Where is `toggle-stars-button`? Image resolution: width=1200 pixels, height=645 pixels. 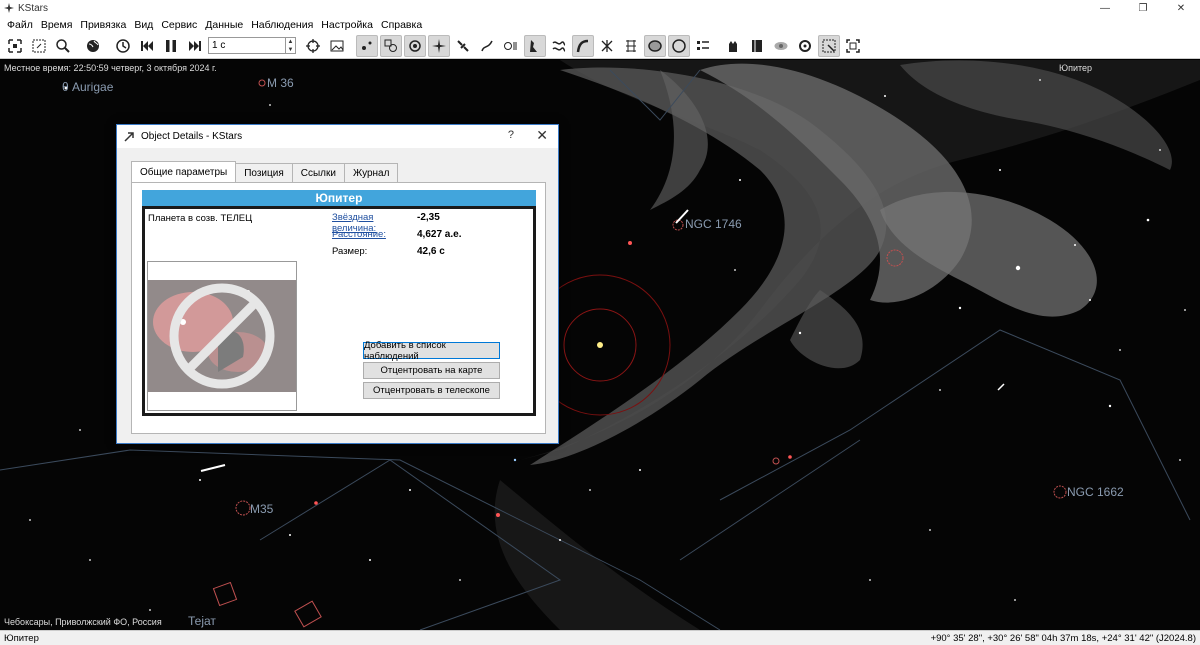
toggle-stars-button is located at coordinates (367, 45).